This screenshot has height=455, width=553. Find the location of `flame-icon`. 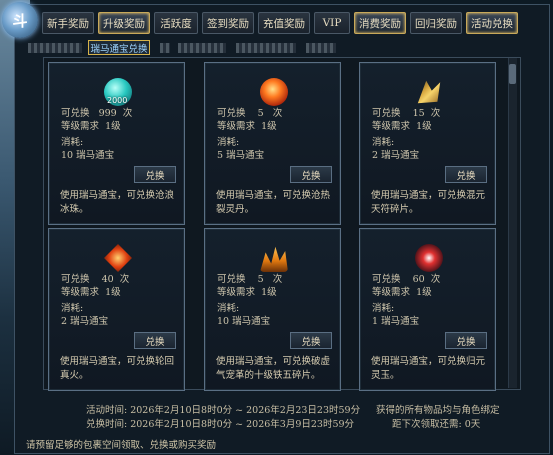

flame-icon is located at coordinates (118, 258).